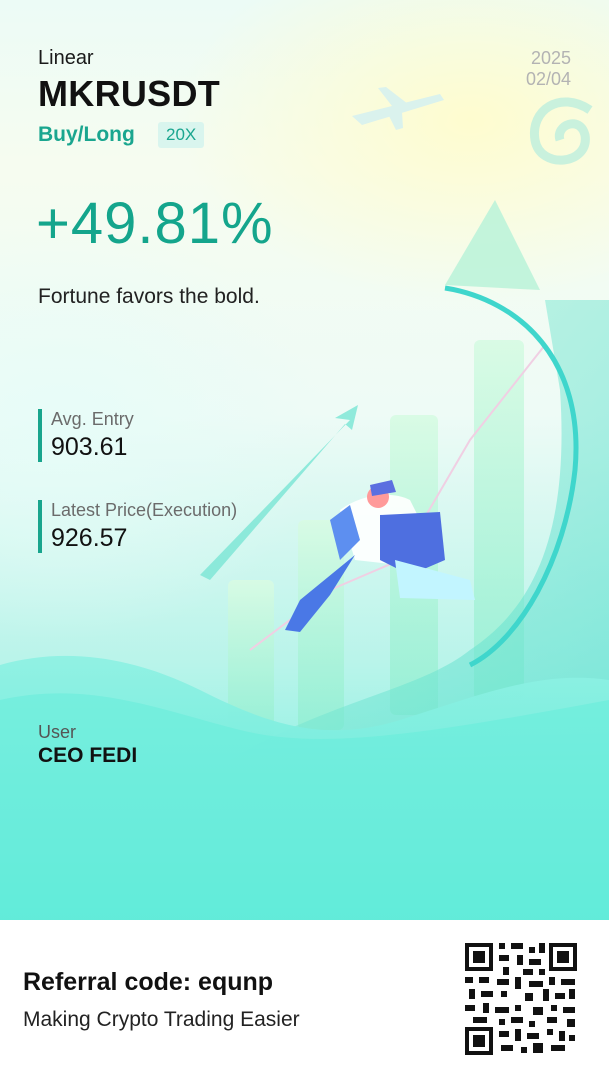 The height and width of the screenshot is (1080, 609). What do you see at coordinates (89, 538) in the screenshot?
I see `latest-price-value: 926.57` at bounding box center [89, 538].